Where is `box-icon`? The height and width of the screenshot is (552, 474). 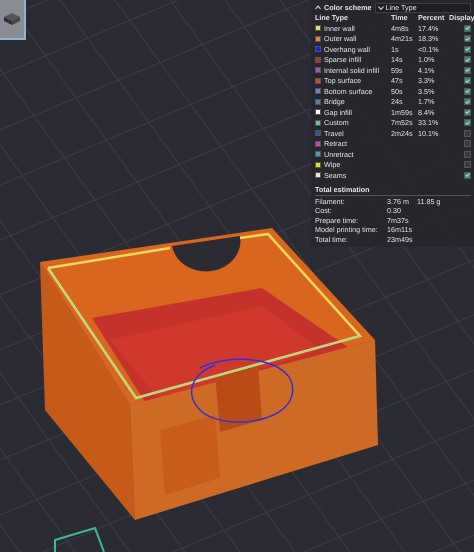 box-icon is located at coordinates (12, 19).